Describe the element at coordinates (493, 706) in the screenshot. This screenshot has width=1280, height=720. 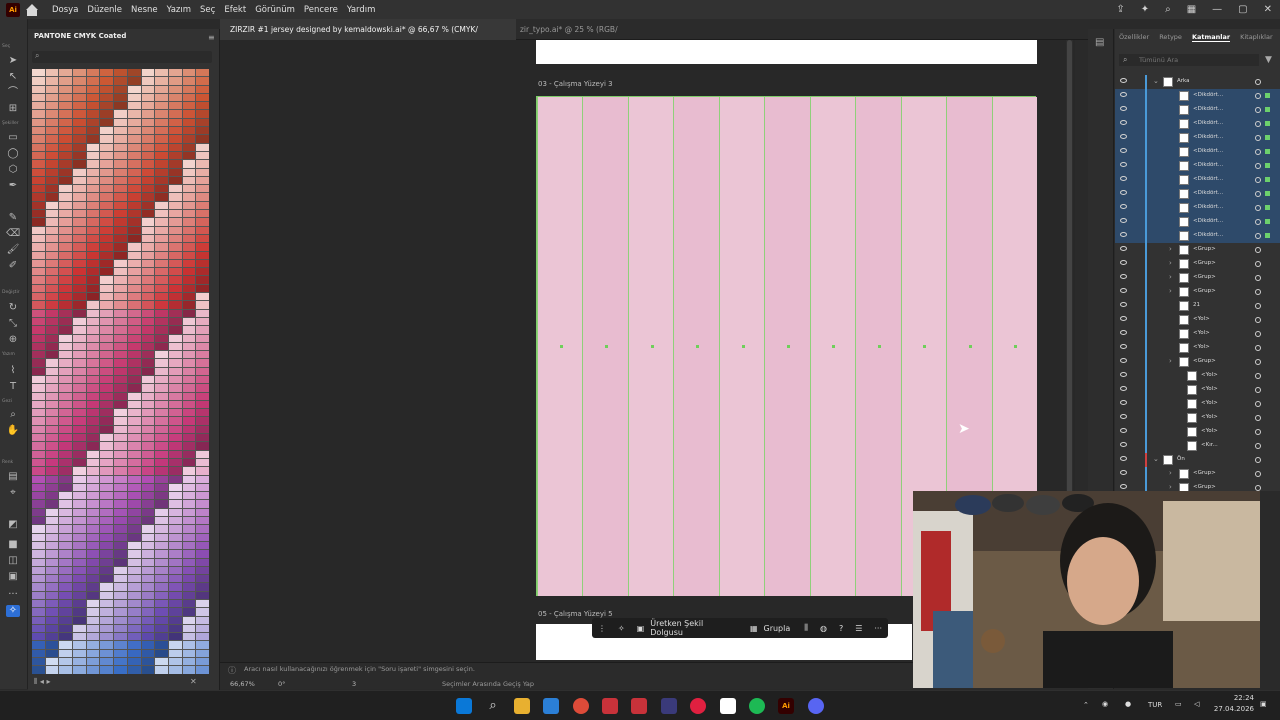
I see `search-icon: ⌕` at that location.